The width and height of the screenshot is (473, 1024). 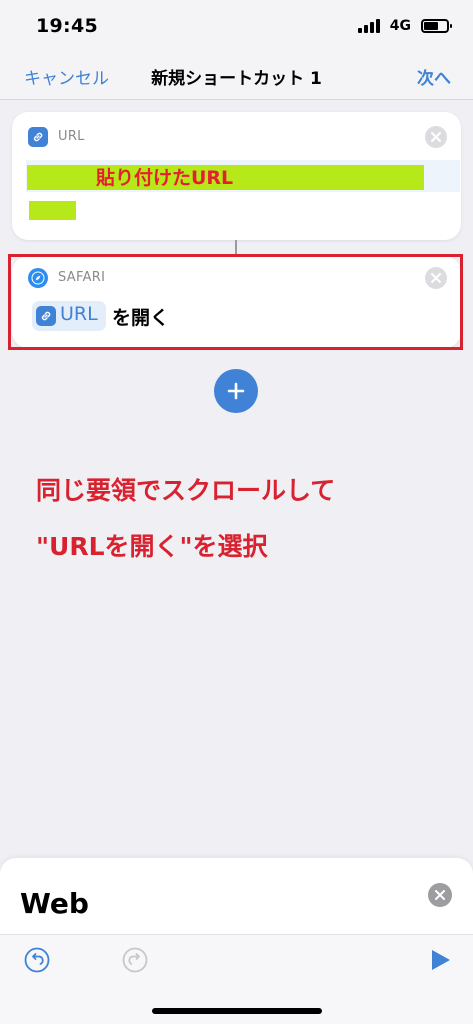 What do you see at coordinates (436, 26) in the screenshot?
I see `battery-icon` at bounding box center [436, 26].